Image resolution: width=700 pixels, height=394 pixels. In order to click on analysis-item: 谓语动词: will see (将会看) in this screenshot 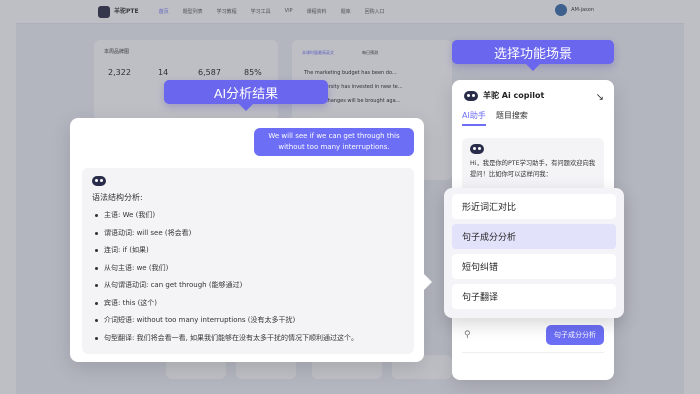, I will do `click(248, 234)`.